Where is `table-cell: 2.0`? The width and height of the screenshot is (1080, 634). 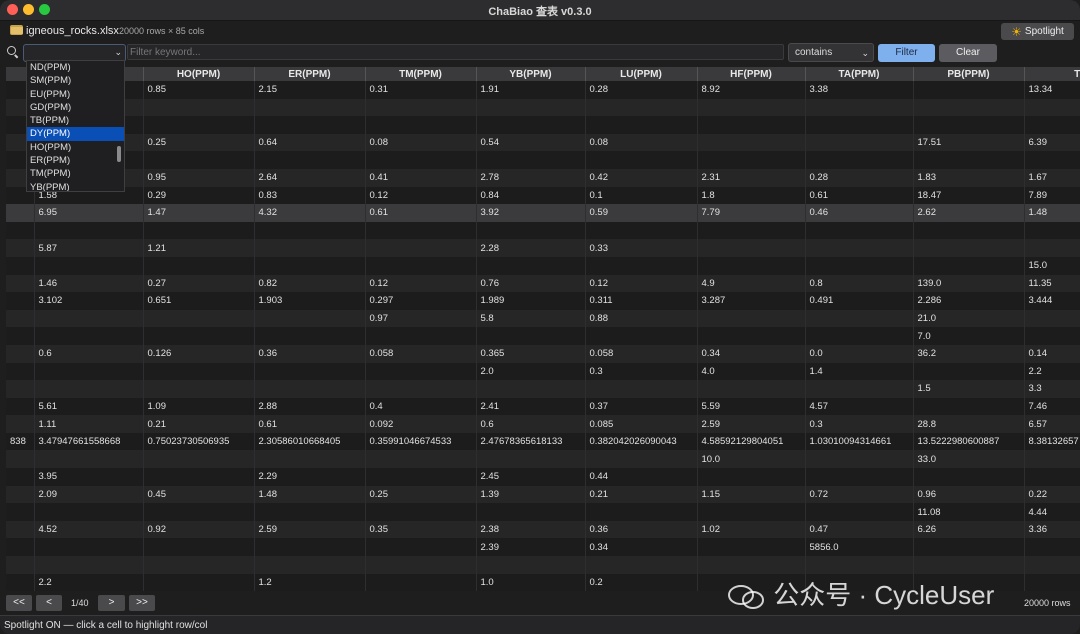
table-cell: 2.0 is located at coordinates (531, 371).